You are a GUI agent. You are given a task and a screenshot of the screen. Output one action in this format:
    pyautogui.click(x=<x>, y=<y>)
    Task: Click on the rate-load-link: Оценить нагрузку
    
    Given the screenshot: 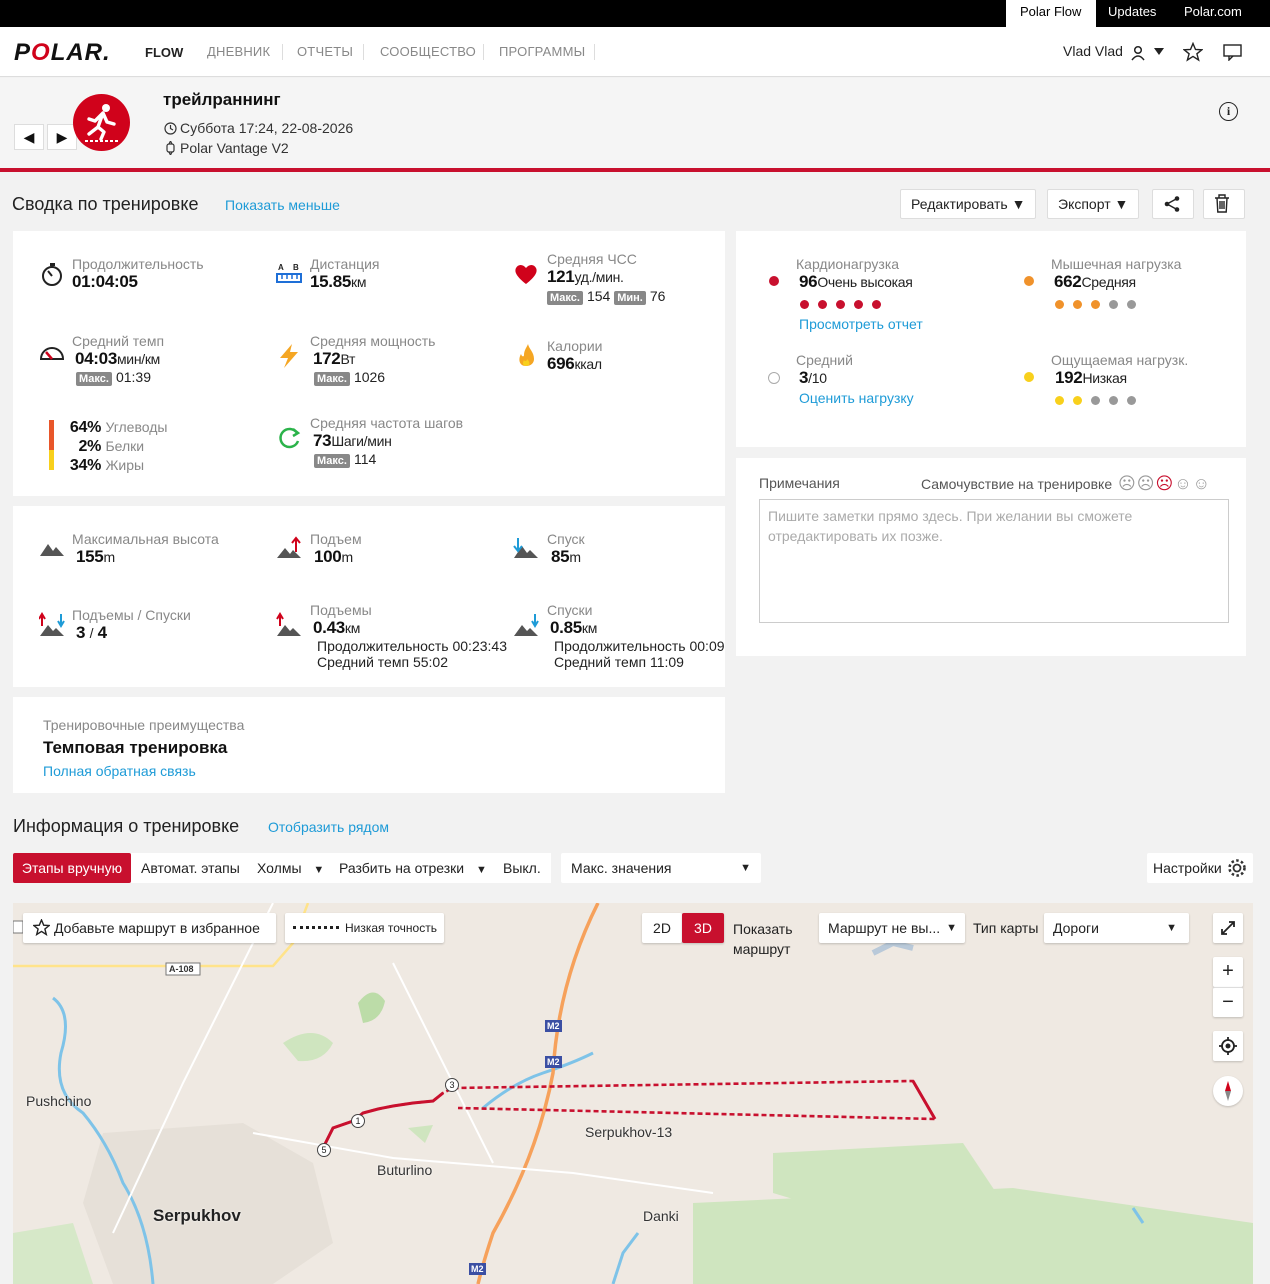 What is the action you would take?
    pyautogui.click(x=856, y=398)
    